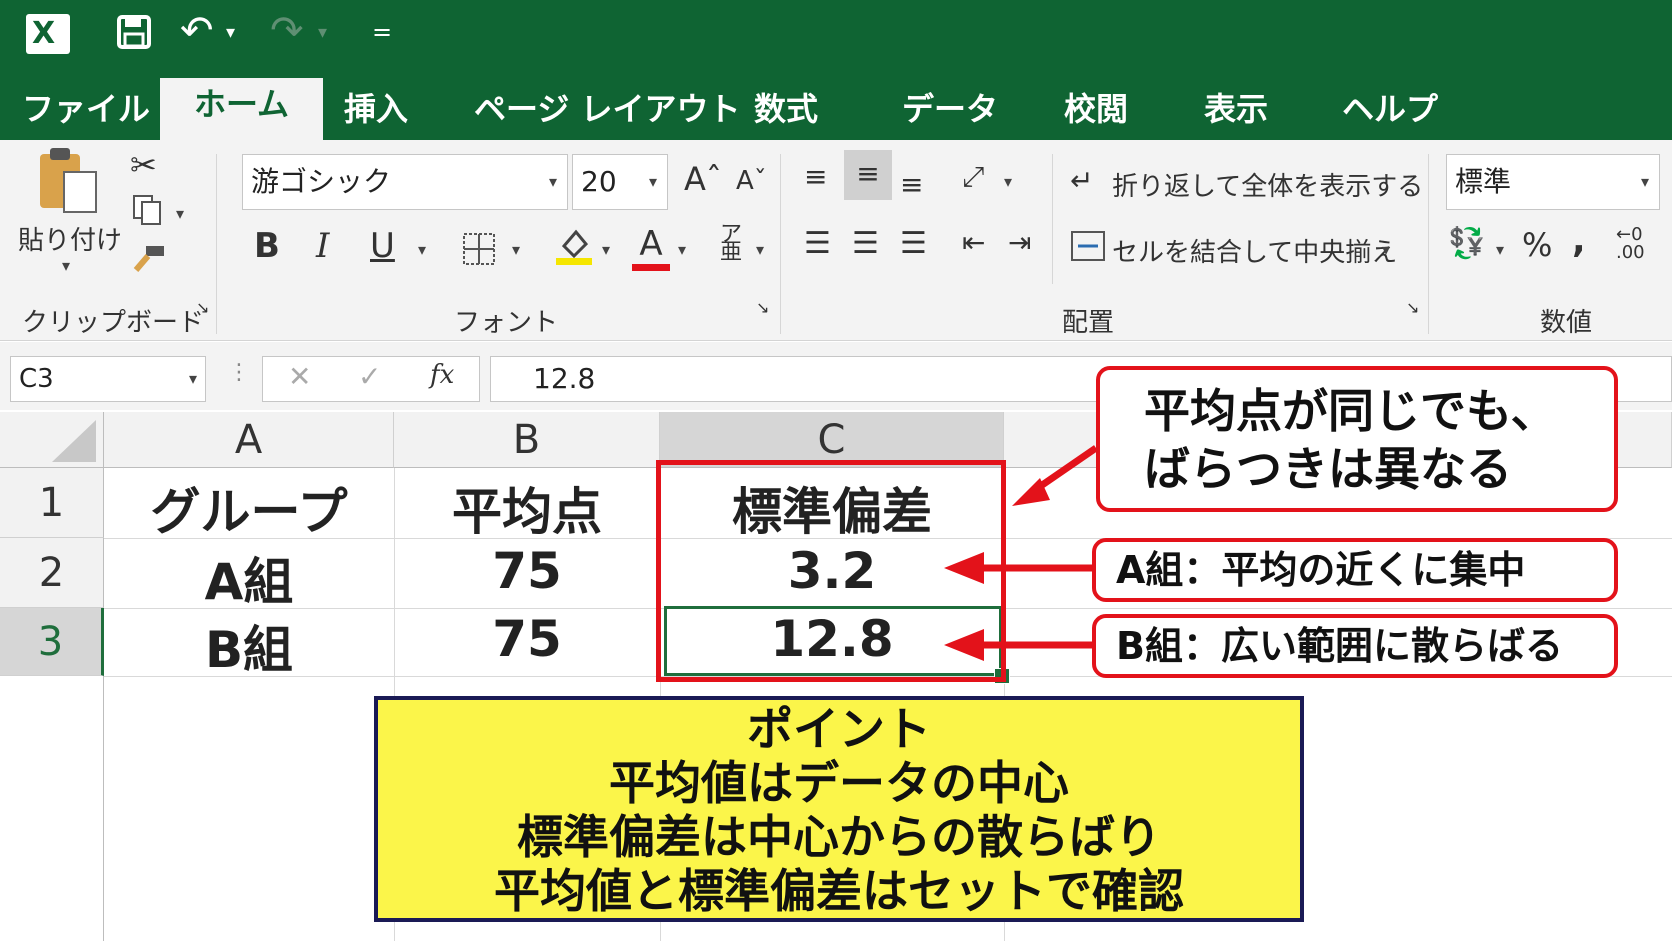 The height and width of the screenshot is (941, 1672). What do you see at coordinates (1055, 475) in the screenshot?
I see `arrow-main` at bounding box center [1055, 475].